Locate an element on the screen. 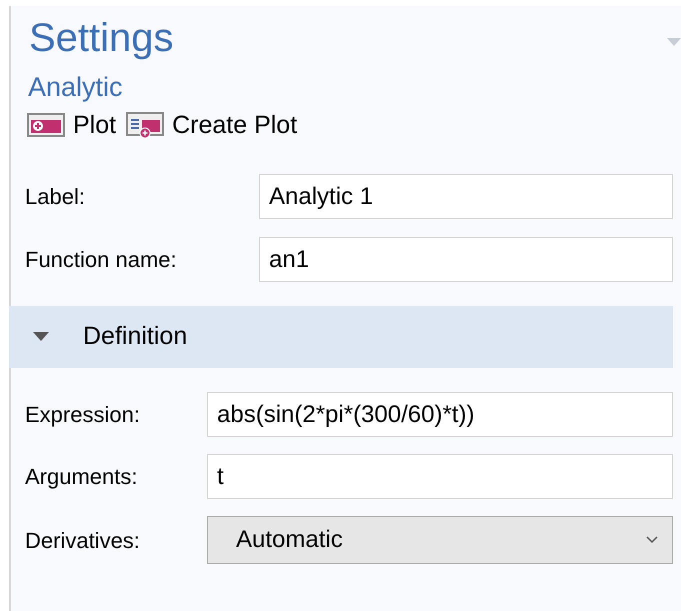 This screenshot has height=611, width=681. field-label: Expression: is located at coordinates (83, 415).